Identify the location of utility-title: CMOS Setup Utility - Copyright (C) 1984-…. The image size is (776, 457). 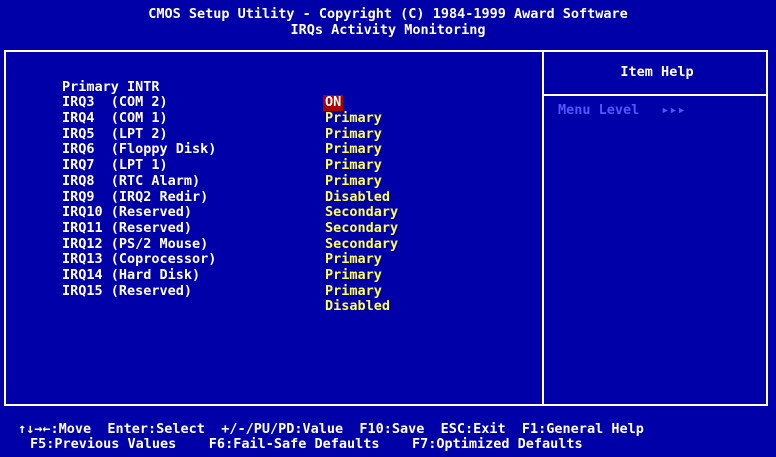
(388, 14).